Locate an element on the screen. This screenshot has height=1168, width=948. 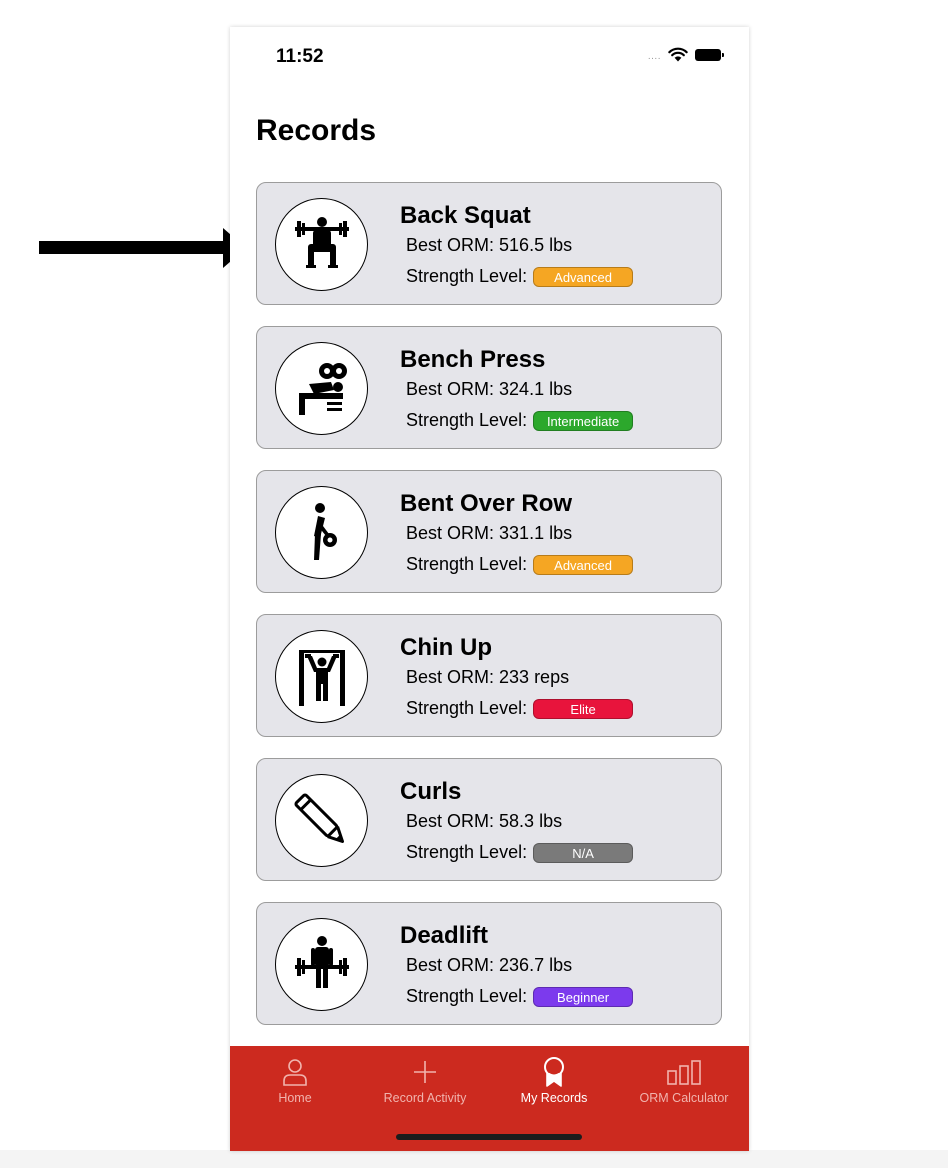
tab-label: ORM Calculator is located at coordinates (684, 1098).